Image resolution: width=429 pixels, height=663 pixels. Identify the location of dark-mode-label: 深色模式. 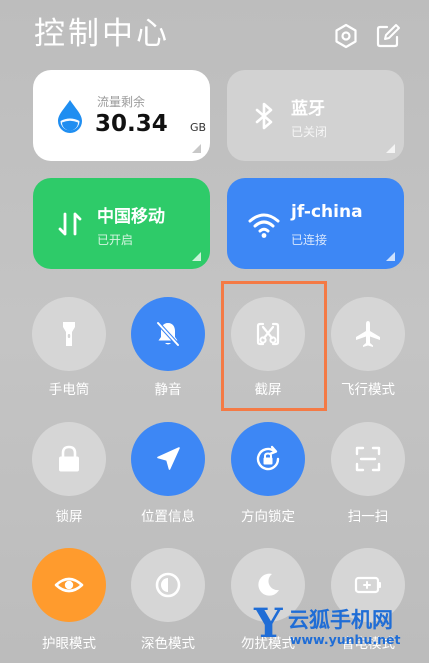
(168, 644).